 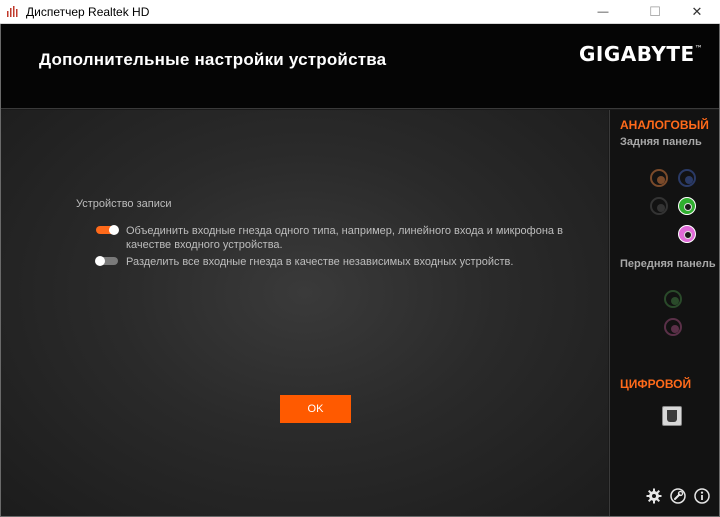 I want to click on front-green-jack, so click(x=673, y=299).